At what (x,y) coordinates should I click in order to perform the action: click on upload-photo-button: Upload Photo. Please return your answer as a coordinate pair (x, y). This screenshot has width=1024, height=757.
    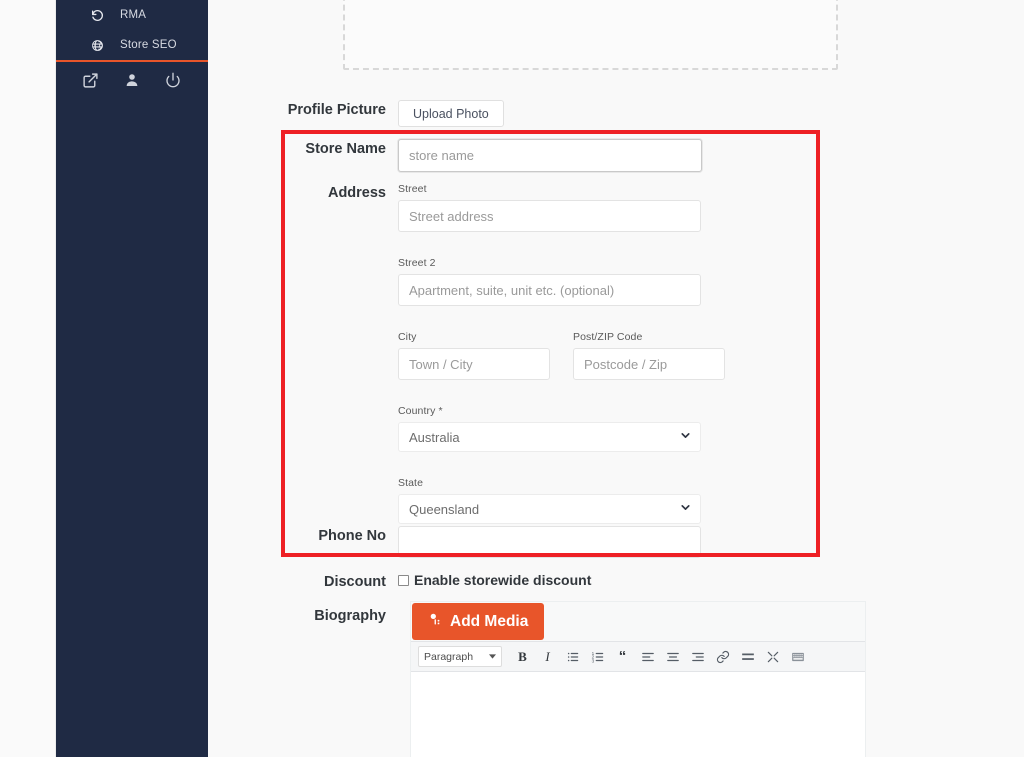
    Looking at the image, I should click on (451, 113).